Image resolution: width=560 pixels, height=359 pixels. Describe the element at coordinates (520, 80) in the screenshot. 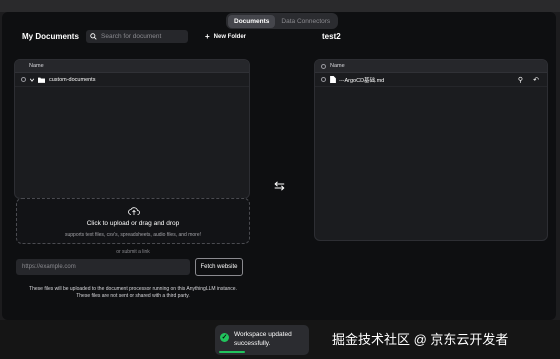

I see `pin-icon: ⚲` at that location.